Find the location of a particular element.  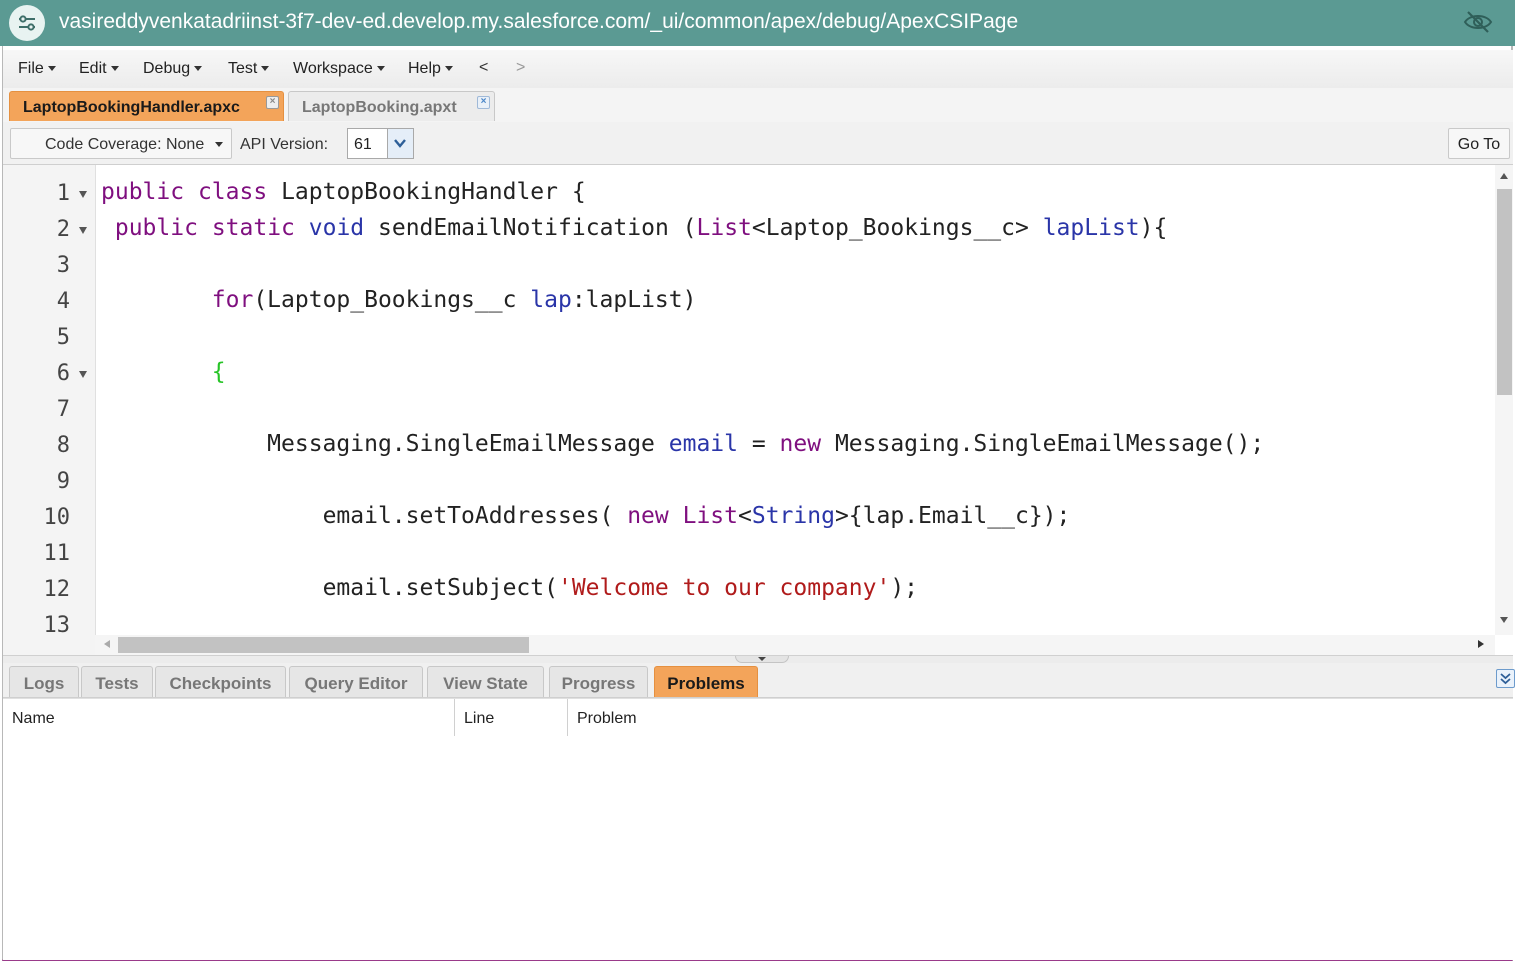

menu-file: File is located at coordinates (37, 69).